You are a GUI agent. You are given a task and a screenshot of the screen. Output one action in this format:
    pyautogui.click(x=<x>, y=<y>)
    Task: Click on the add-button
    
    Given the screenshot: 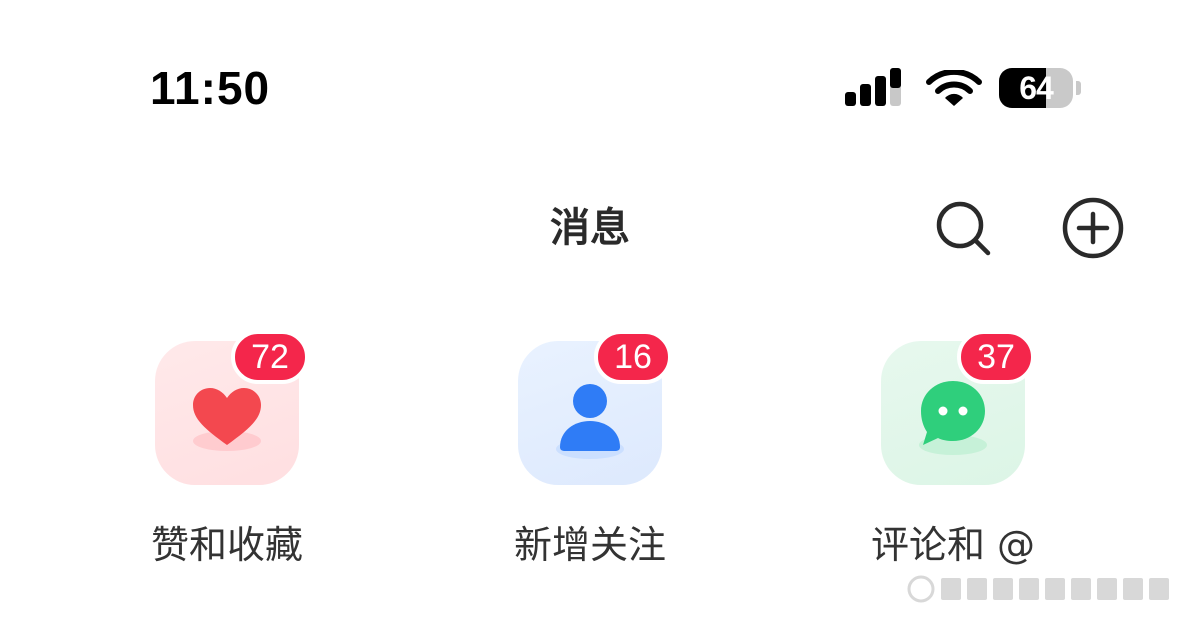 What is the action you would take?
    pyautogui.click(x=1093, y=228)
    